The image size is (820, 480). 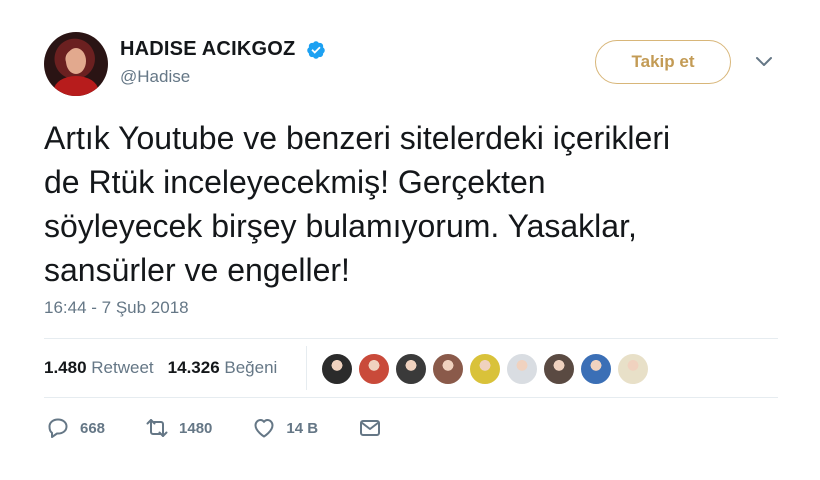 What do you see at coordinates (75, 428) in the screenshot?
I see `reply-button: 668` at bounding box center [75, 428].